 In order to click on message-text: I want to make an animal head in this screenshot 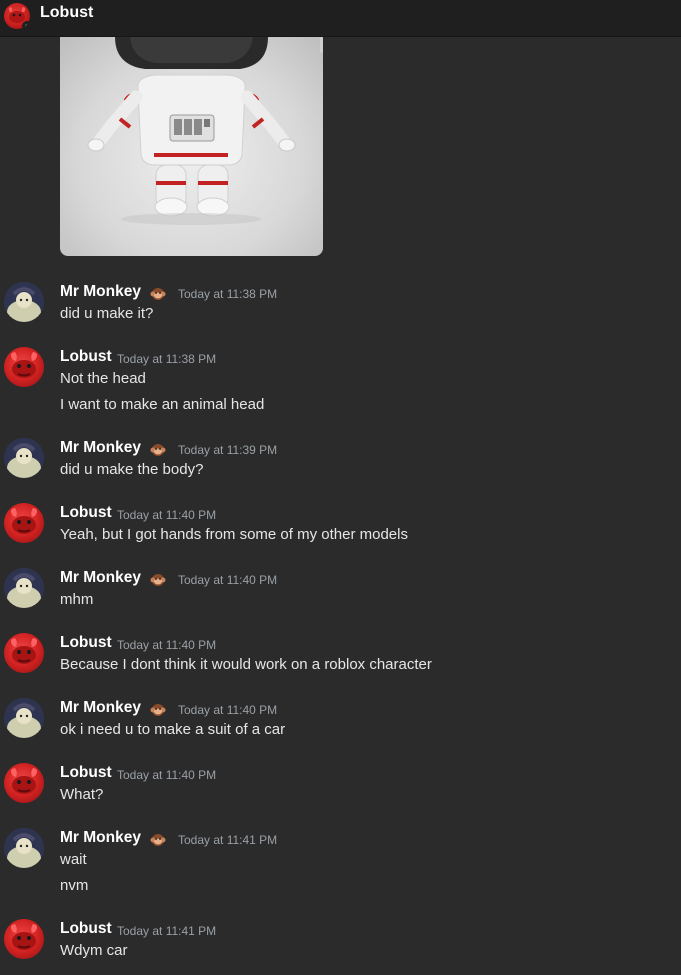, I will do `click(162, 404)`.